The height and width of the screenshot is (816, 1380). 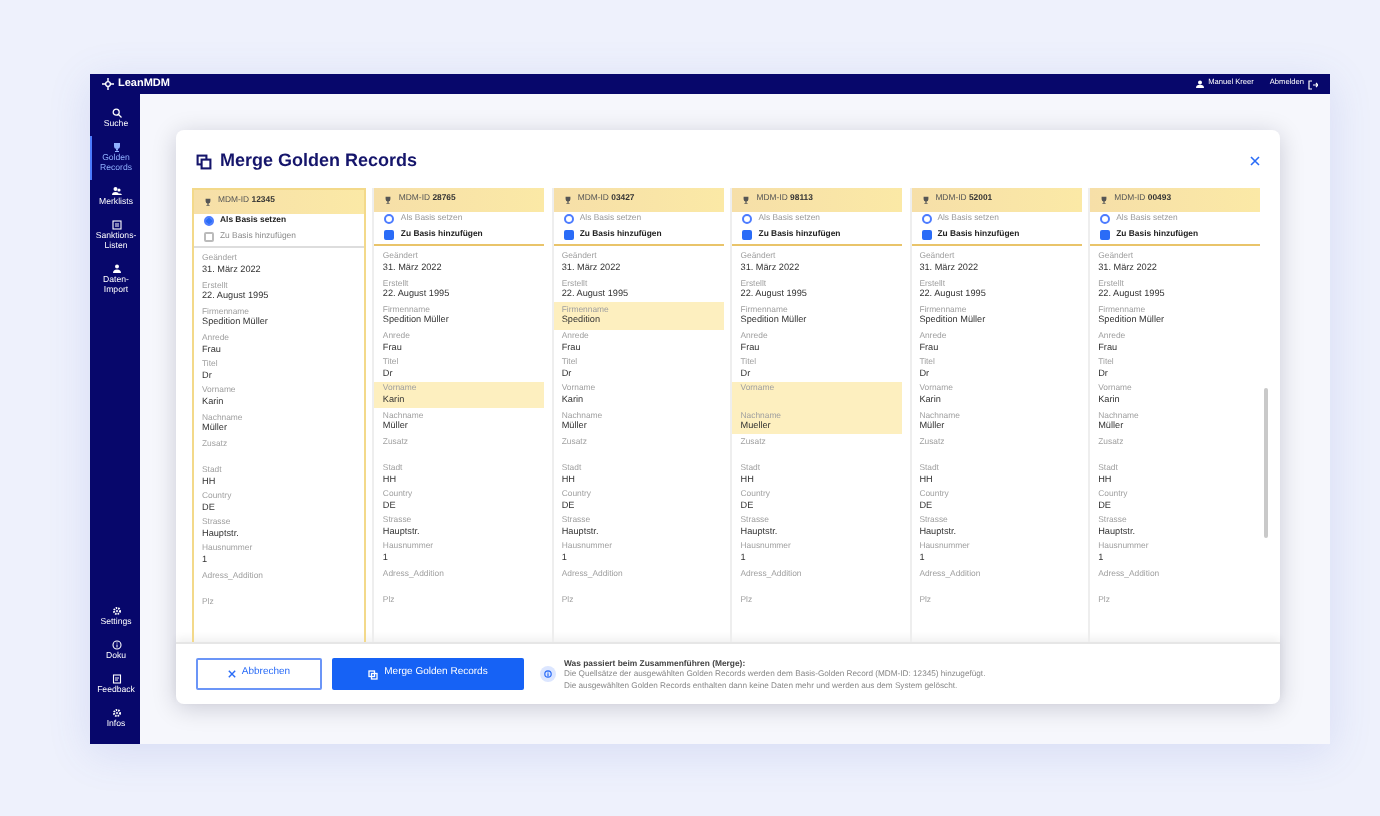 I want to click on logout-icon, so click(x=1313, y=84).